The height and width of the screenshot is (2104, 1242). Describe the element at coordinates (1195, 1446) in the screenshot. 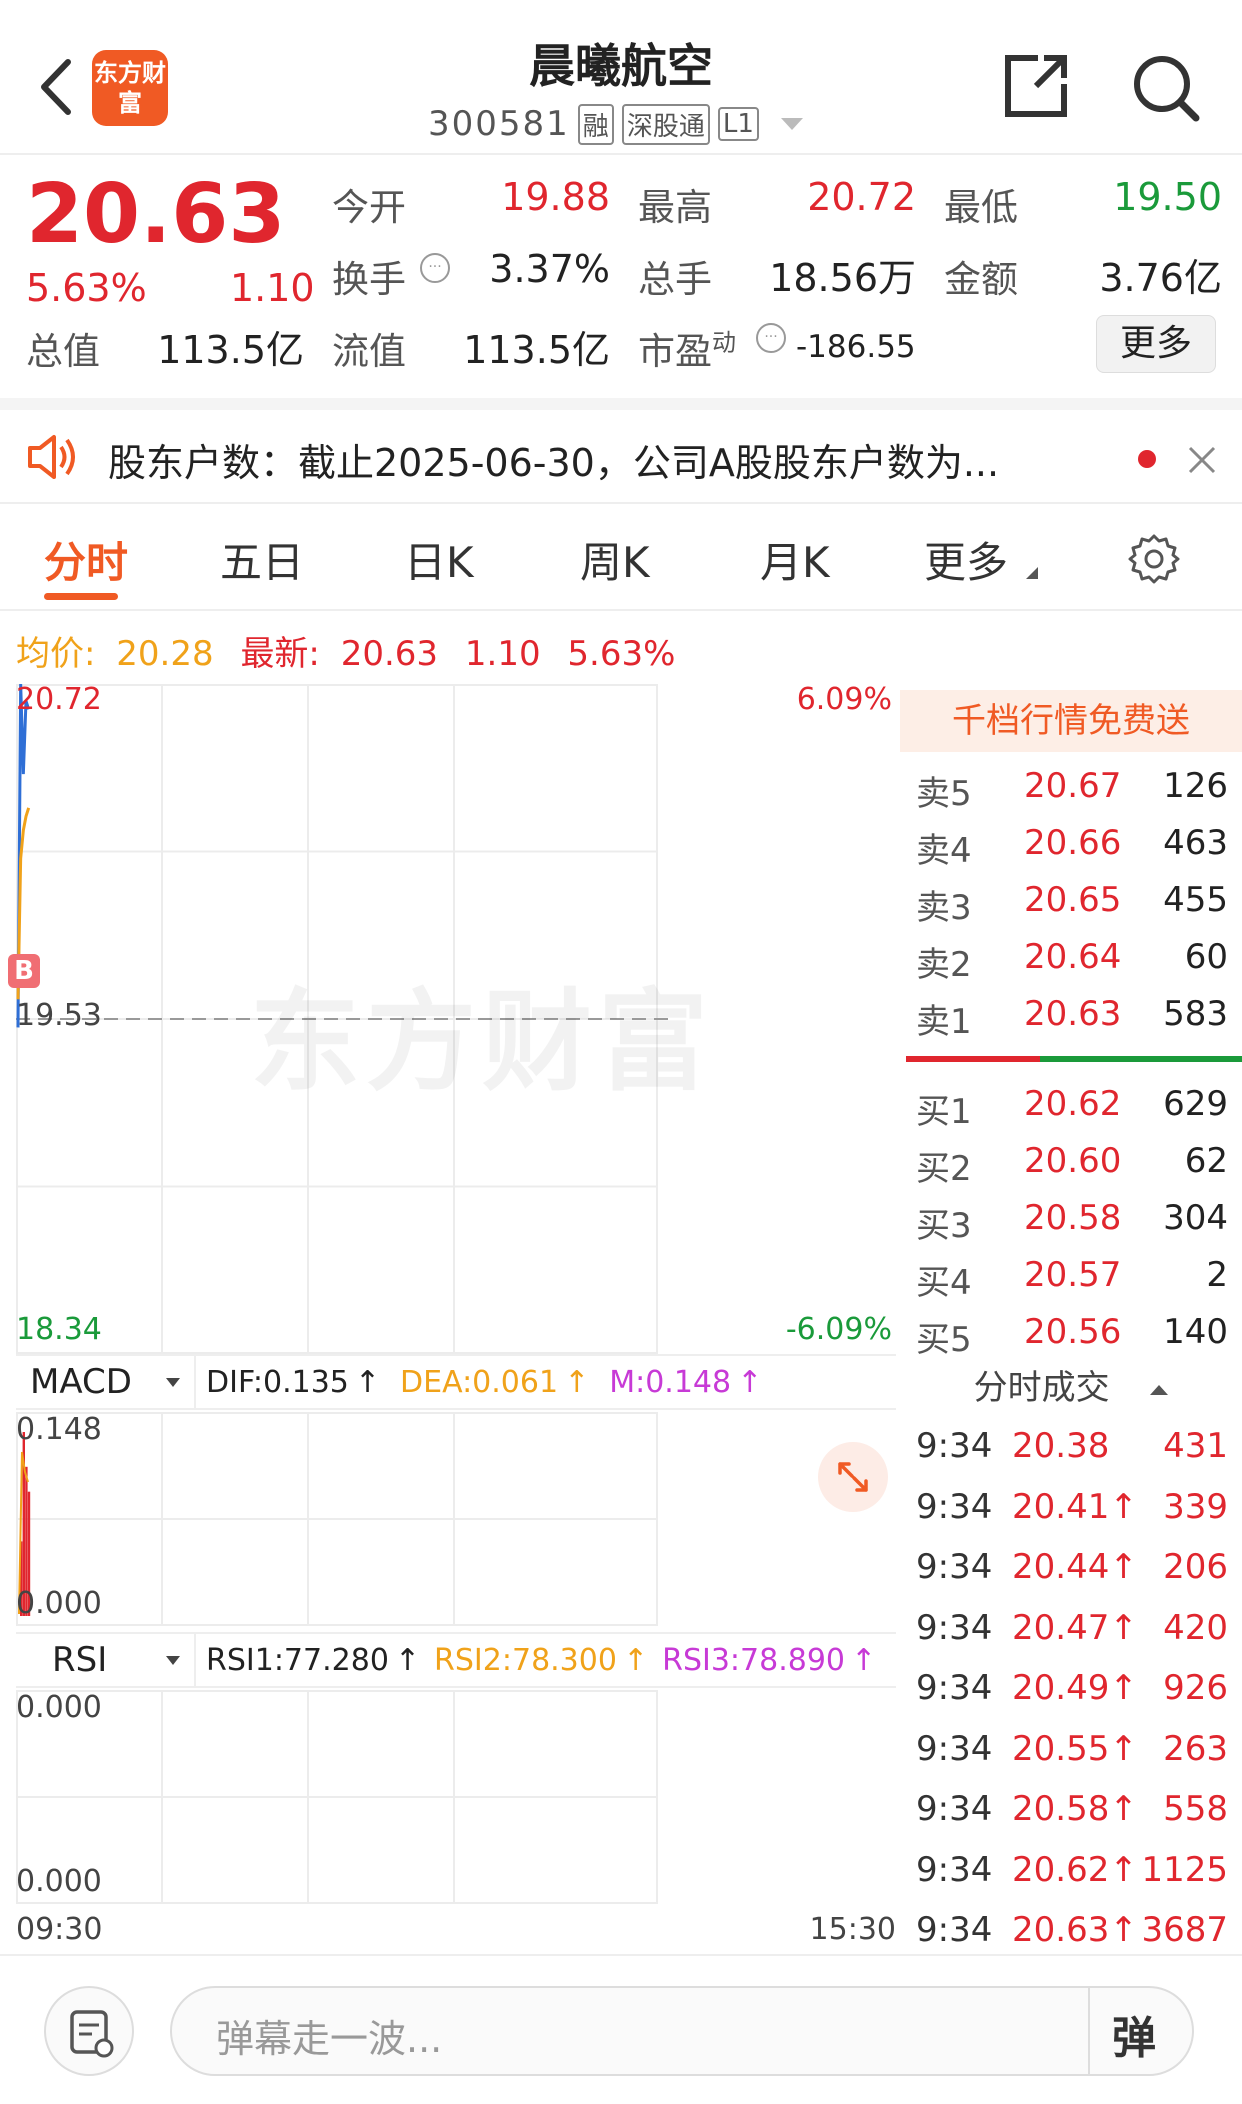

I see `trade-volume: 431` at that location.